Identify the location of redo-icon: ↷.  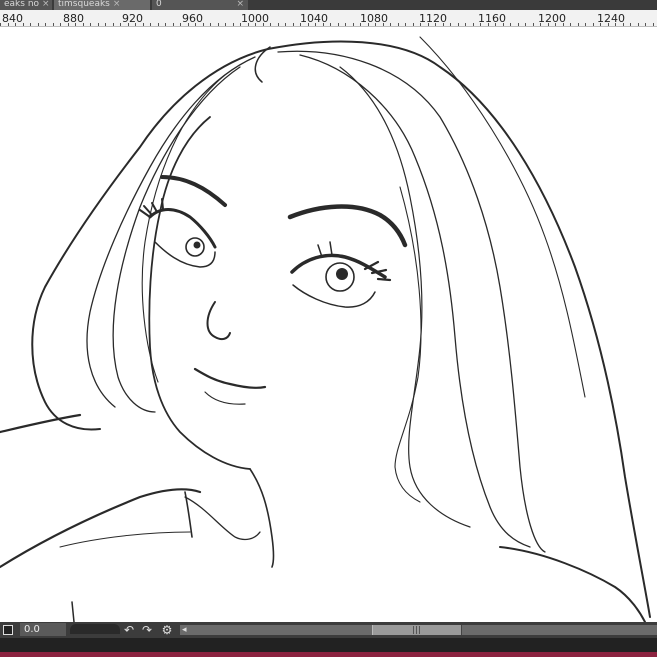
(147, 630).